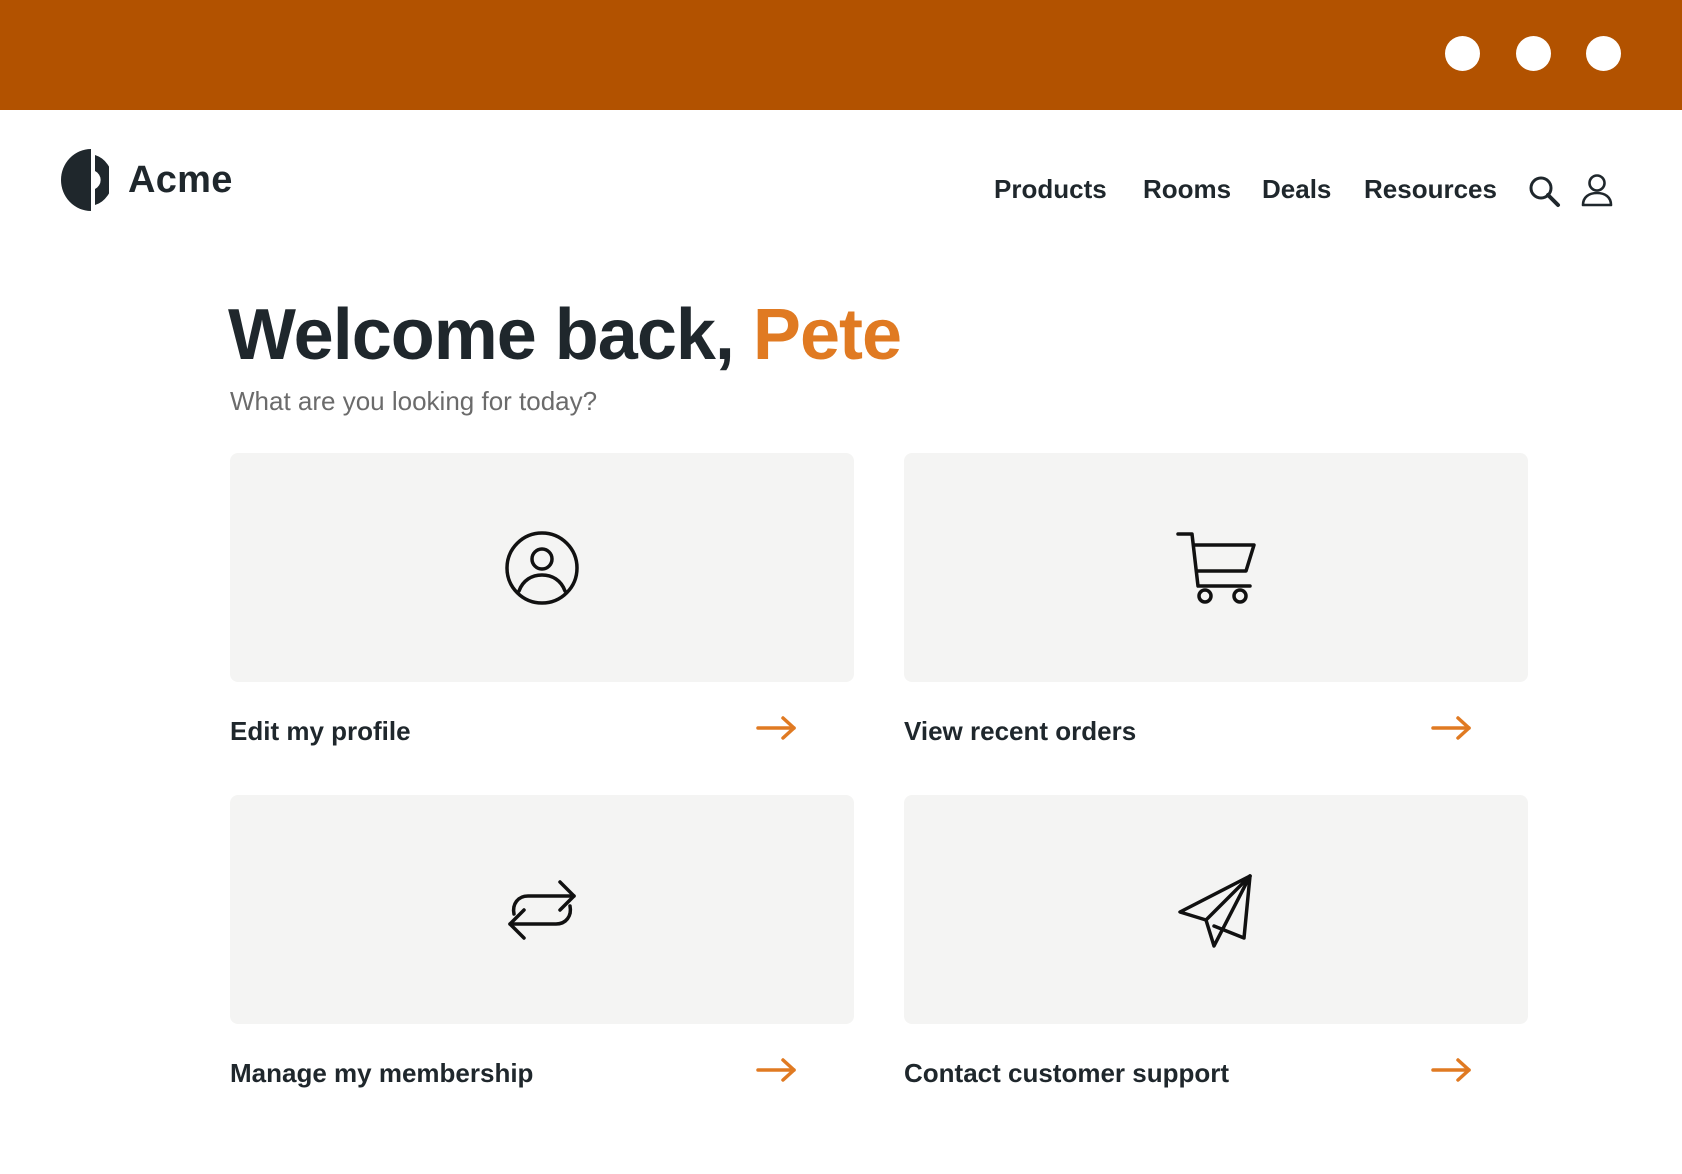 This screenshot has width=1682, height=1174. I want to click on page-subtitle: What are you looking for today?, so click(414, 401).